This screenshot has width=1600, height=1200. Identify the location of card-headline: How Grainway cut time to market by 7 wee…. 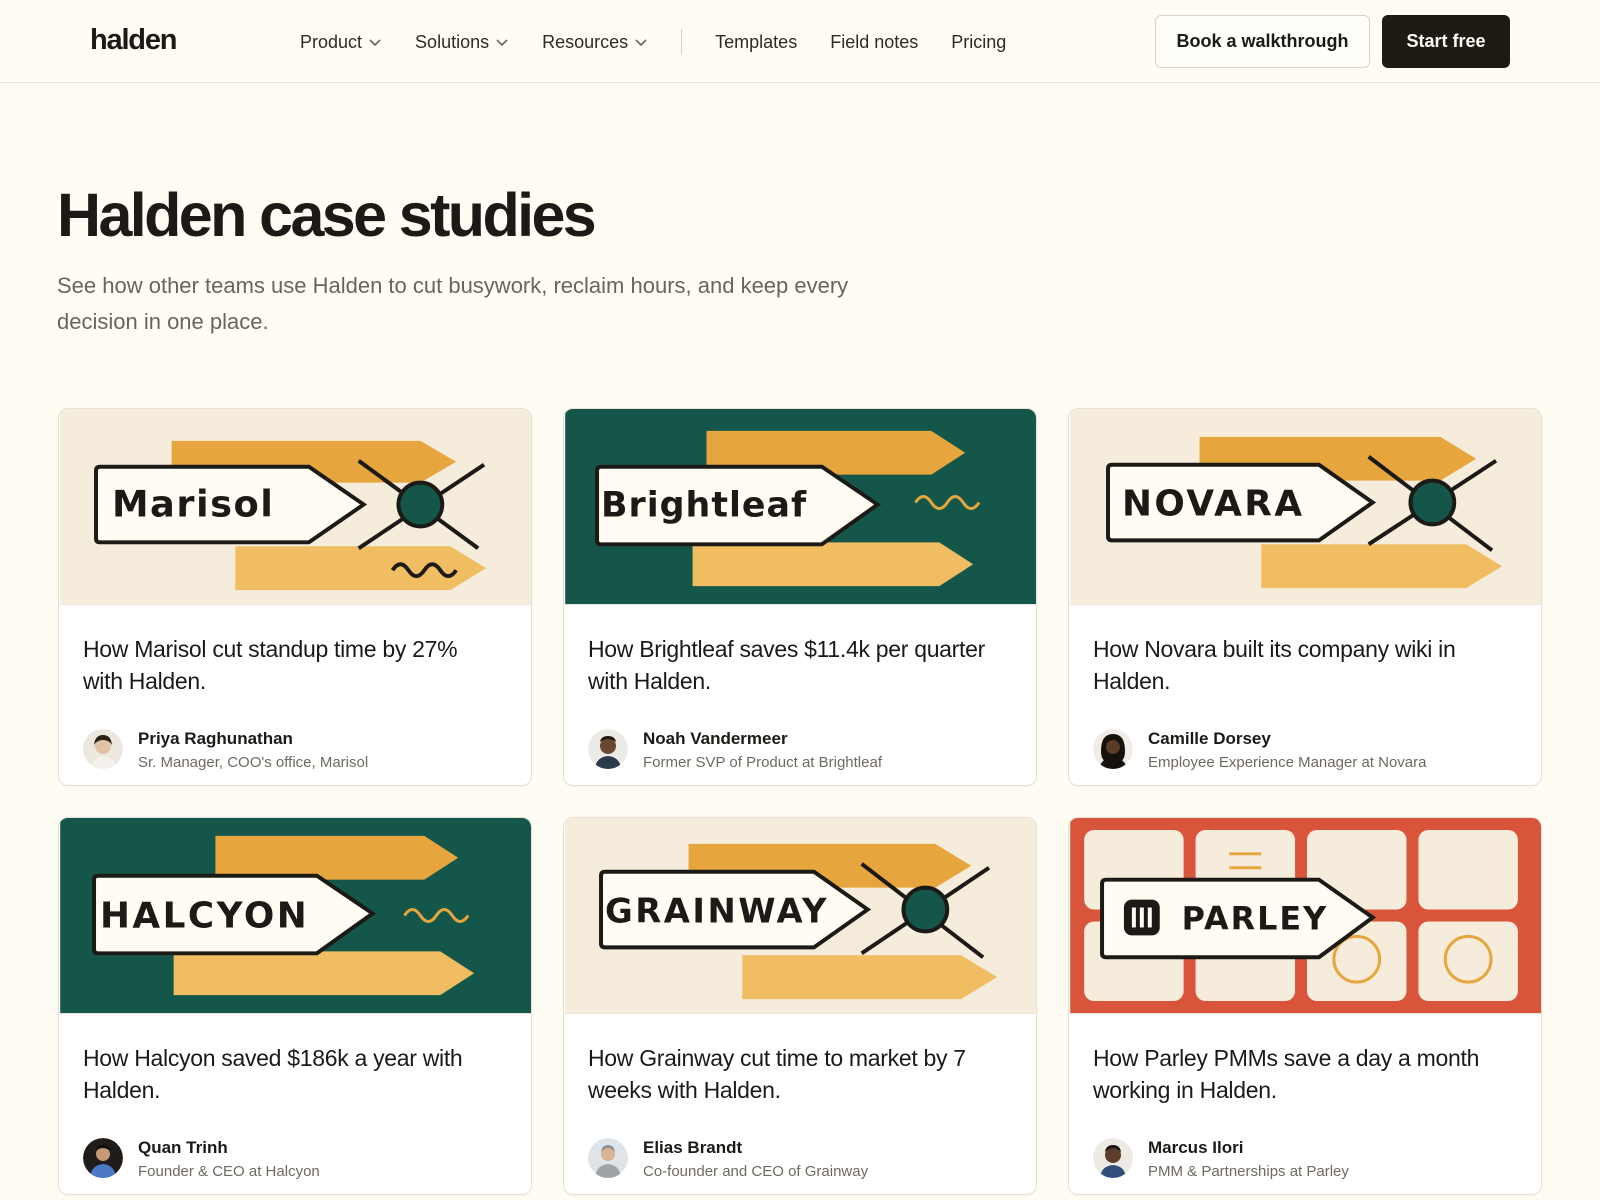
(777, 1074).